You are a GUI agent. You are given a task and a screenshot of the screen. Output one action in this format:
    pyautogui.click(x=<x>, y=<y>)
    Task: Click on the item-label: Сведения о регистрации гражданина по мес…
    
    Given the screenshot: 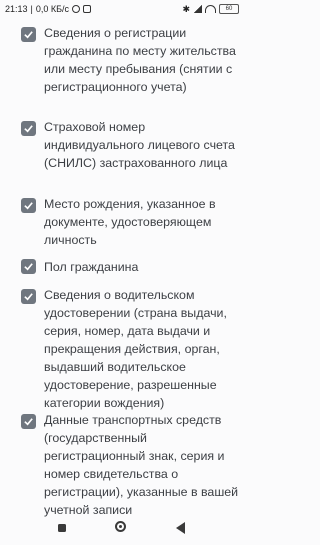 What is the action you would take?
    pyautogui.click(x=140, y=60)
    